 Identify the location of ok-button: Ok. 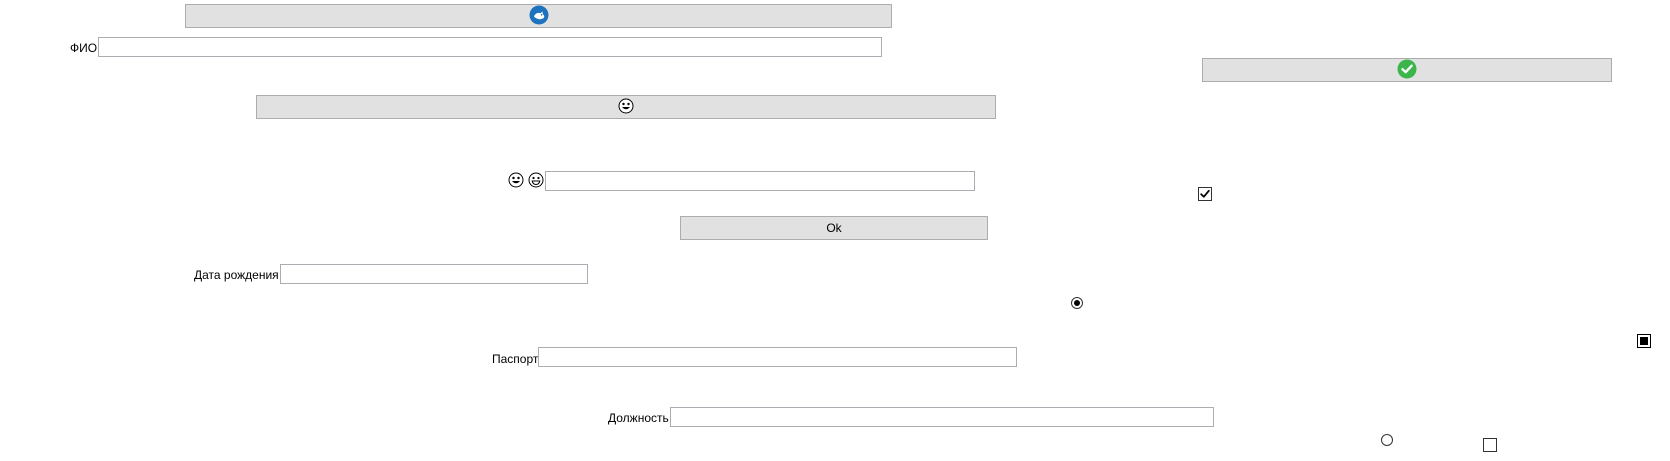
(834, 228).